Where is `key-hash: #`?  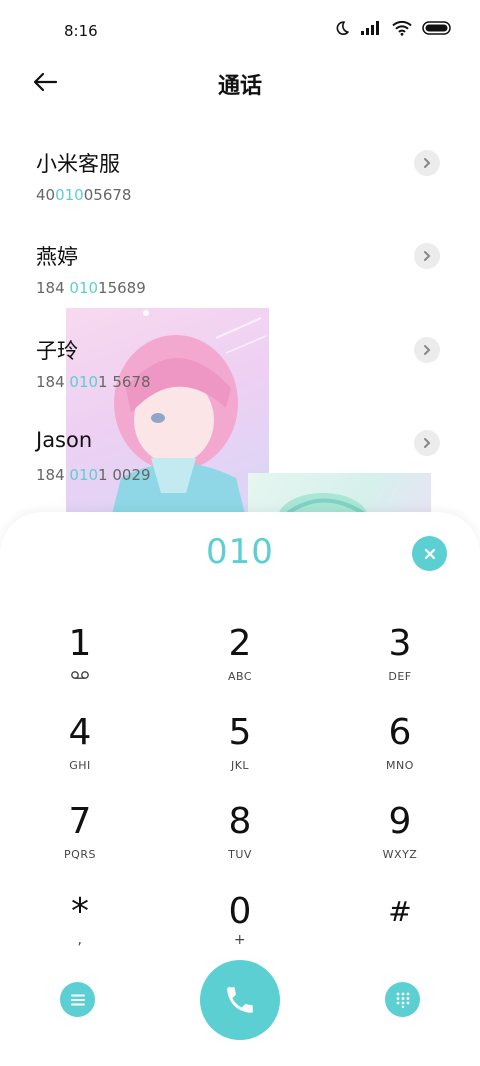
key-hash: # is located at coordinates (400, 932).